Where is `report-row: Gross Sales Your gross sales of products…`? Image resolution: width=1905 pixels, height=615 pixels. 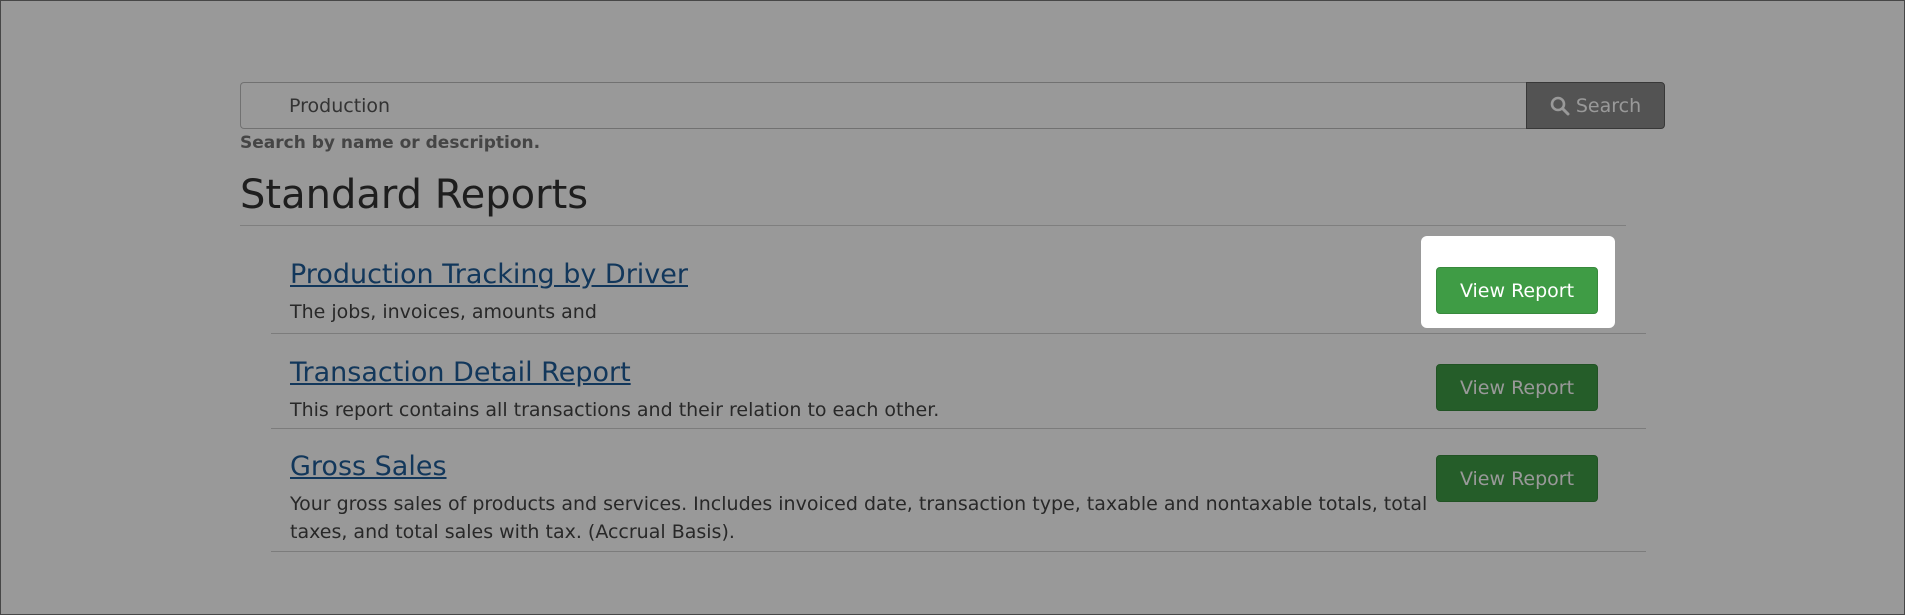
report-row: Gross Sales Your gross sales of products… is located at coordinates (958, 490).